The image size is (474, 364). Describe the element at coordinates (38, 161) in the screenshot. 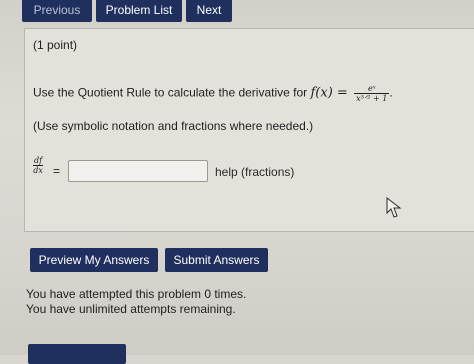

I see `derivative-numerator: df` at that location.